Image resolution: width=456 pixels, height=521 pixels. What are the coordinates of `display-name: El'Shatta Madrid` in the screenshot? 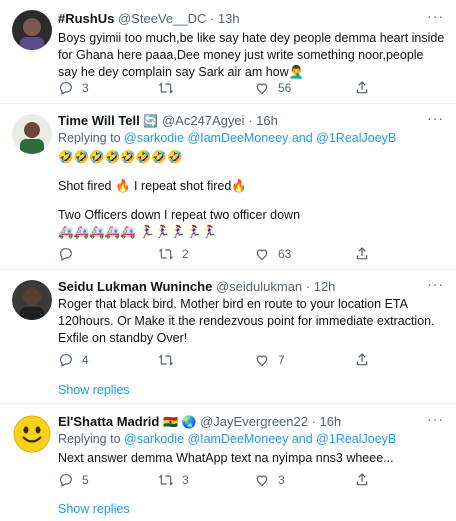 It's located at (108, 421).